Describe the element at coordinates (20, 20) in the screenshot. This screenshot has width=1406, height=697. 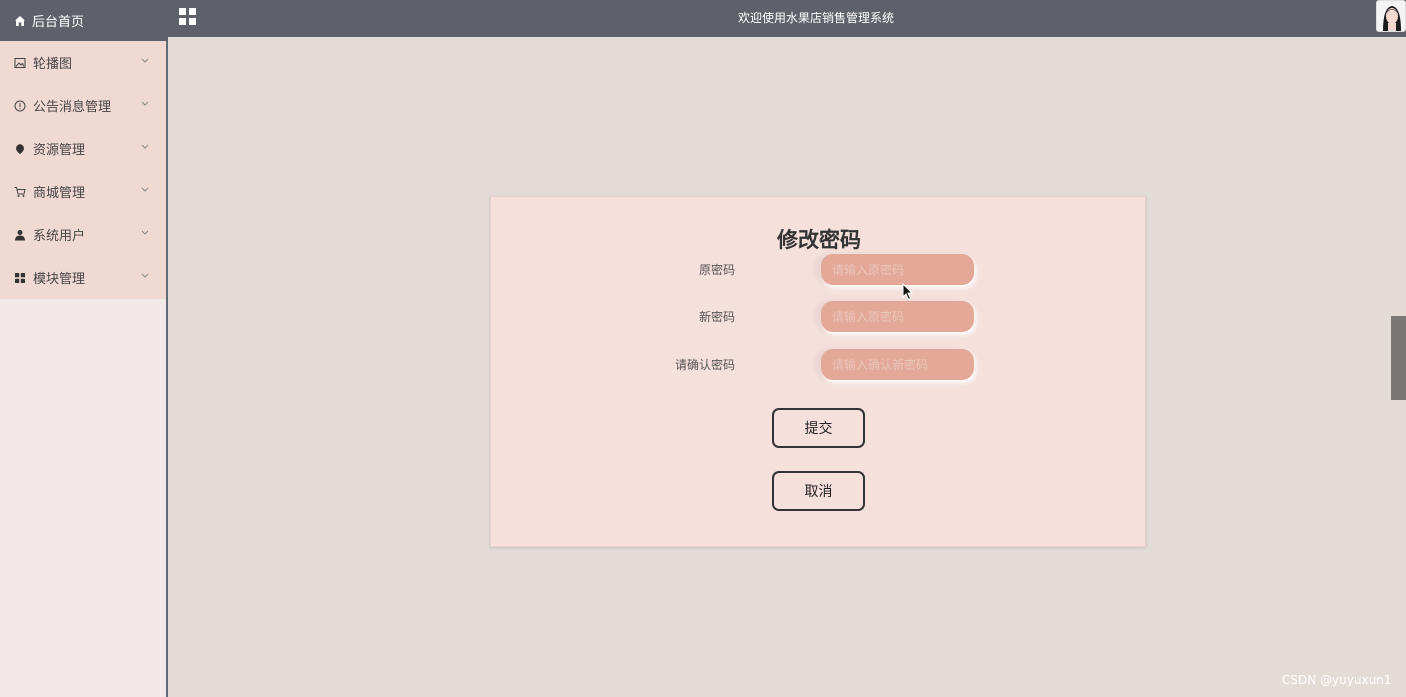
I see `home-icon` at that location.